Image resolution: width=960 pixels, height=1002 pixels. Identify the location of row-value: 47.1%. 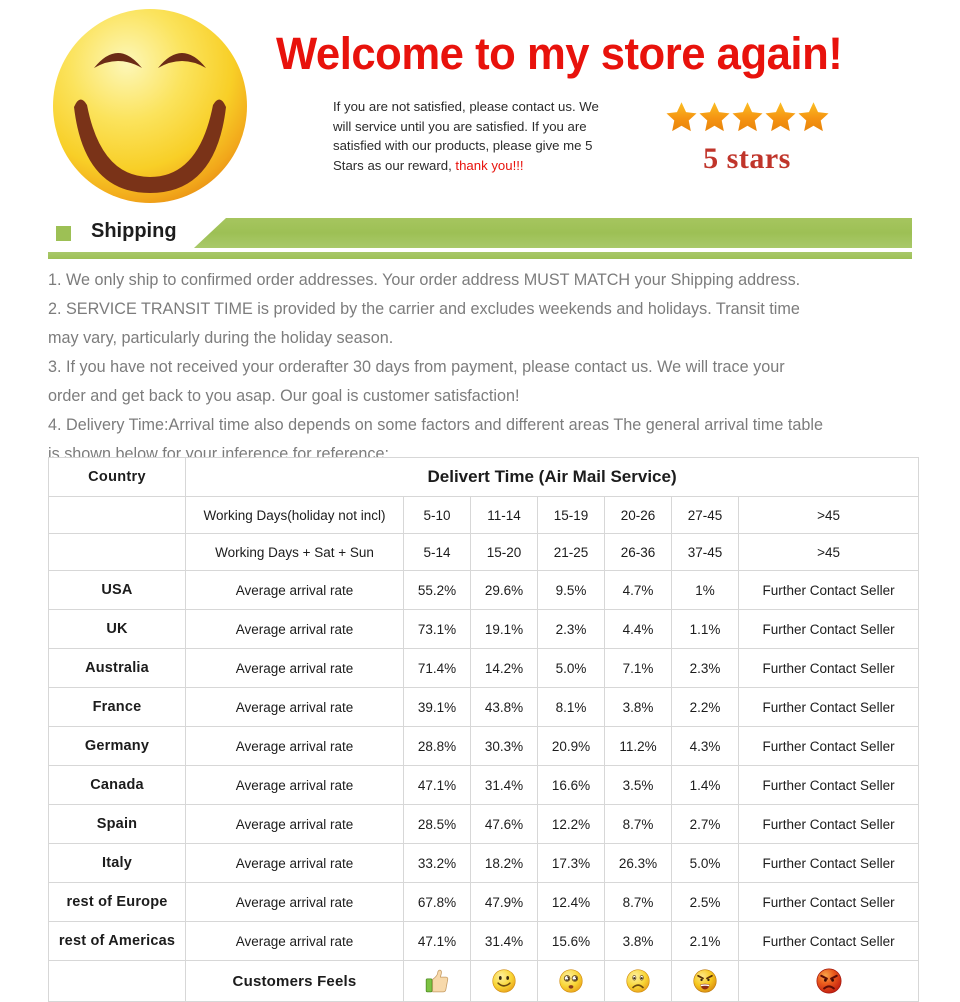
(437, 785).